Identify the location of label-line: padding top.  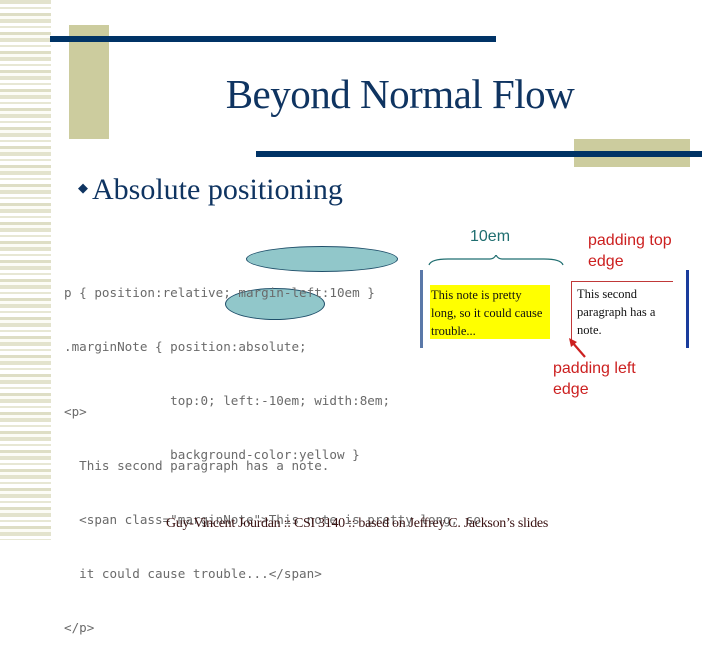
(630, 240).